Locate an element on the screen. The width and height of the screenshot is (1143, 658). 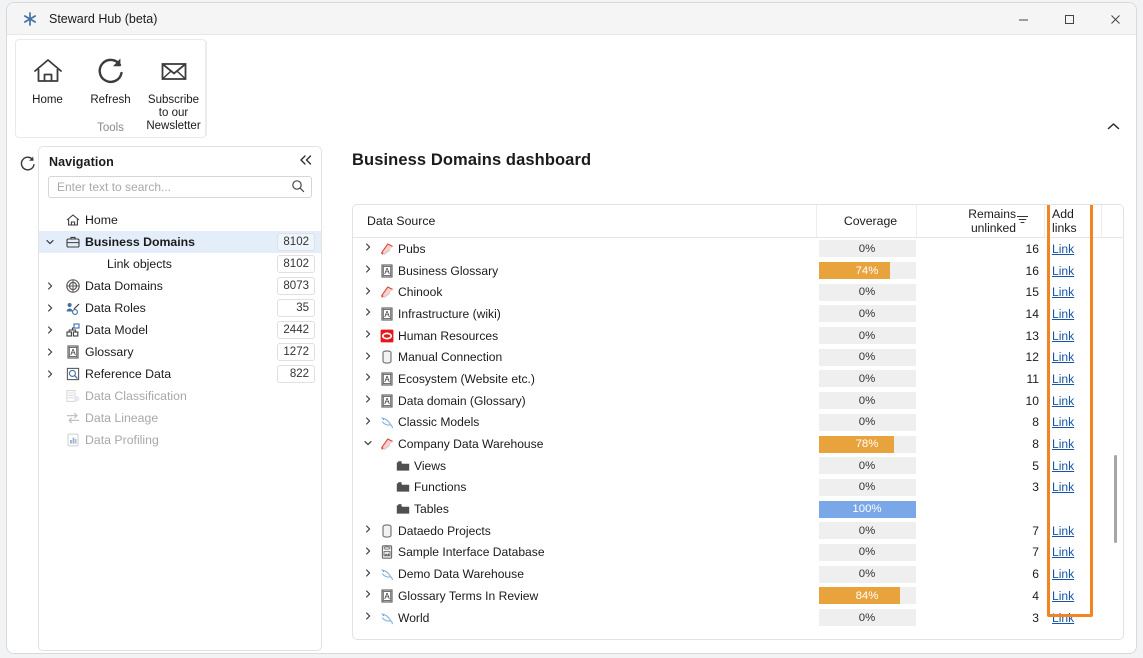
coverage-bar: 74% is located at coordinates (867, 271).